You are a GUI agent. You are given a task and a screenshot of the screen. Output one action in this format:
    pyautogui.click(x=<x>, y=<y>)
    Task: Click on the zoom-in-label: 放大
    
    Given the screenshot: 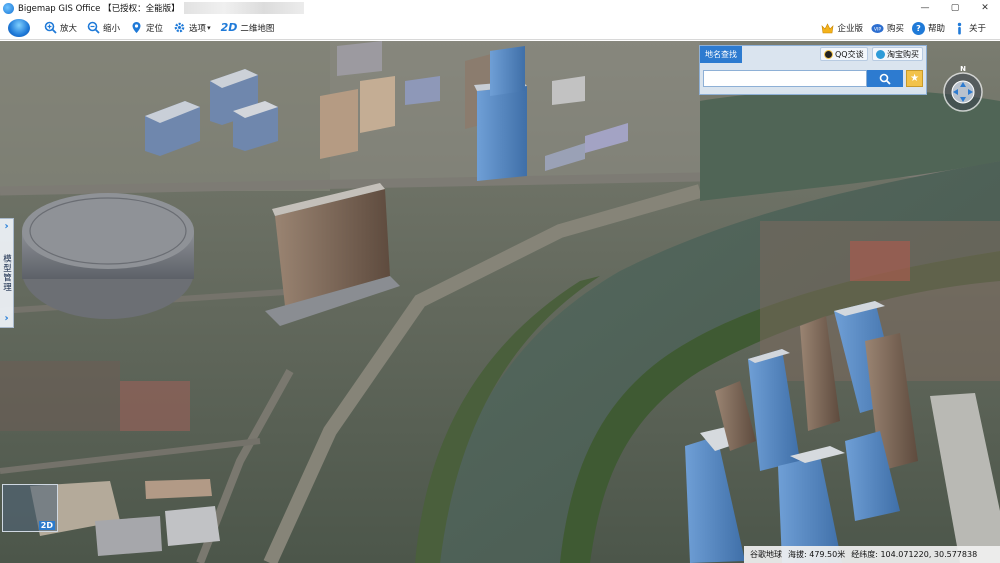 What is the action you would take?
    pyautogui.click(x=69, y=28)
    